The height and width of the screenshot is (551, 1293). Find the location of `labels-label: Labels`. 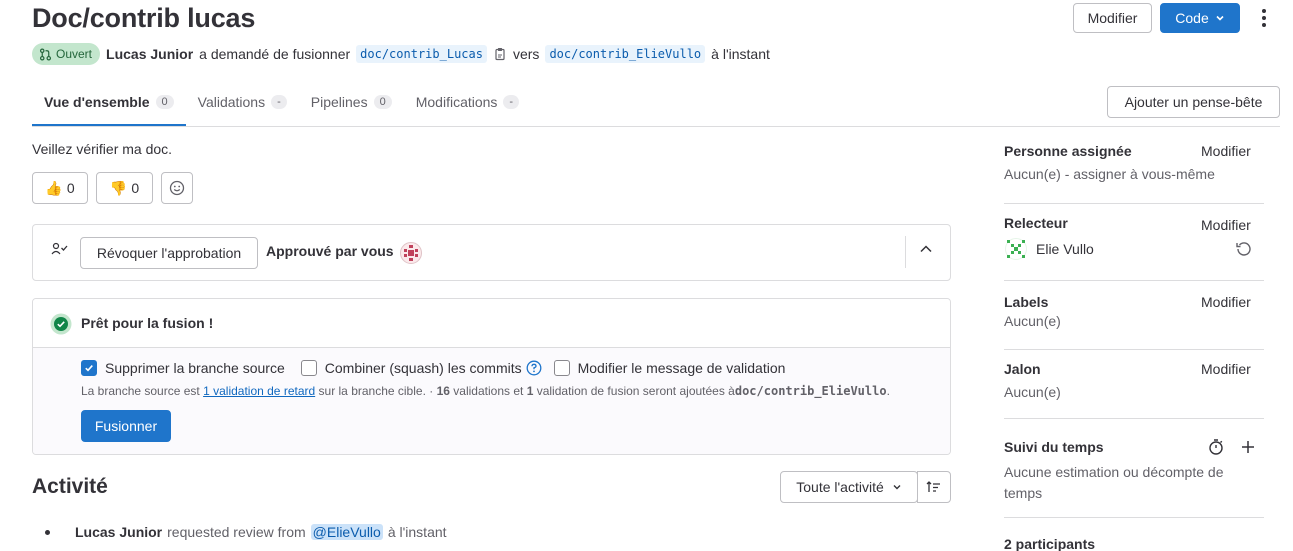

labels-label: Labels is located at coordinates (1026, 302).